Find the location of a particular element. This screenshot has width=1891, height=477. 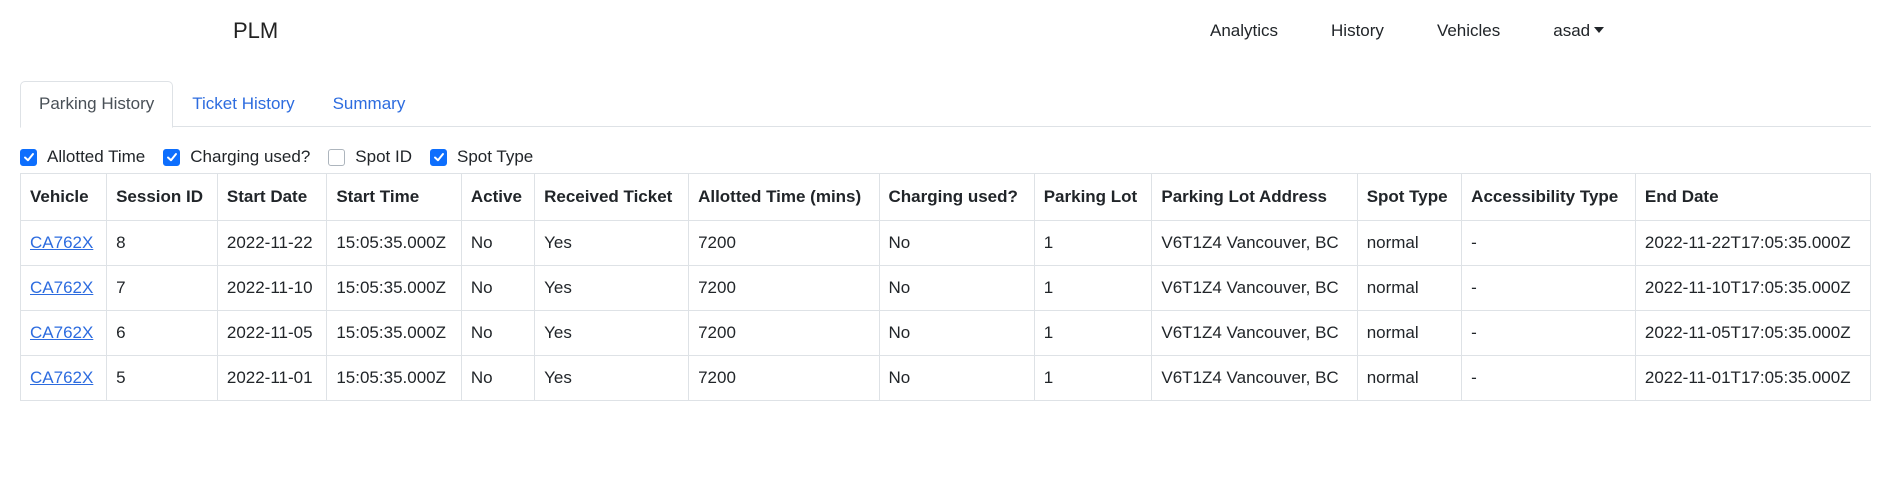

filter-charging-used: Charging used? is located at coordinates (236, 157).